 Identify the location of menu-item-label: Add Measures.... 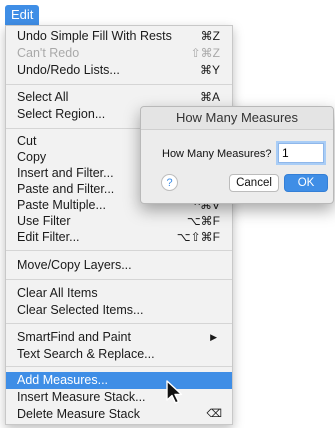
(63, 380).